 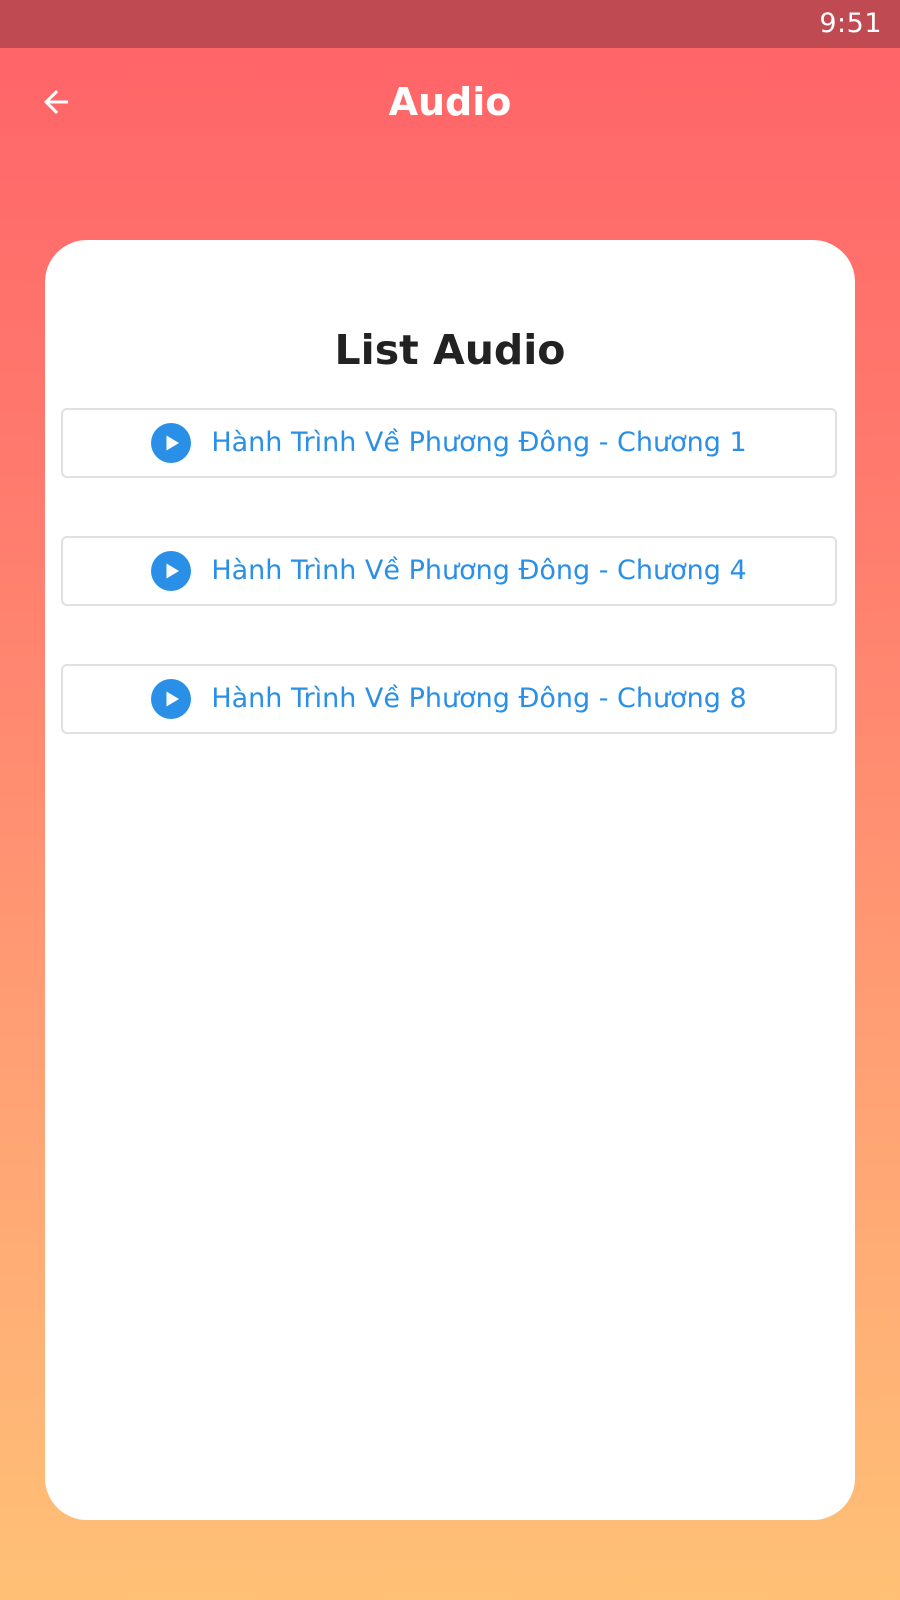 I want to click on status-bar: 9:51, so click(x=450, y=24).